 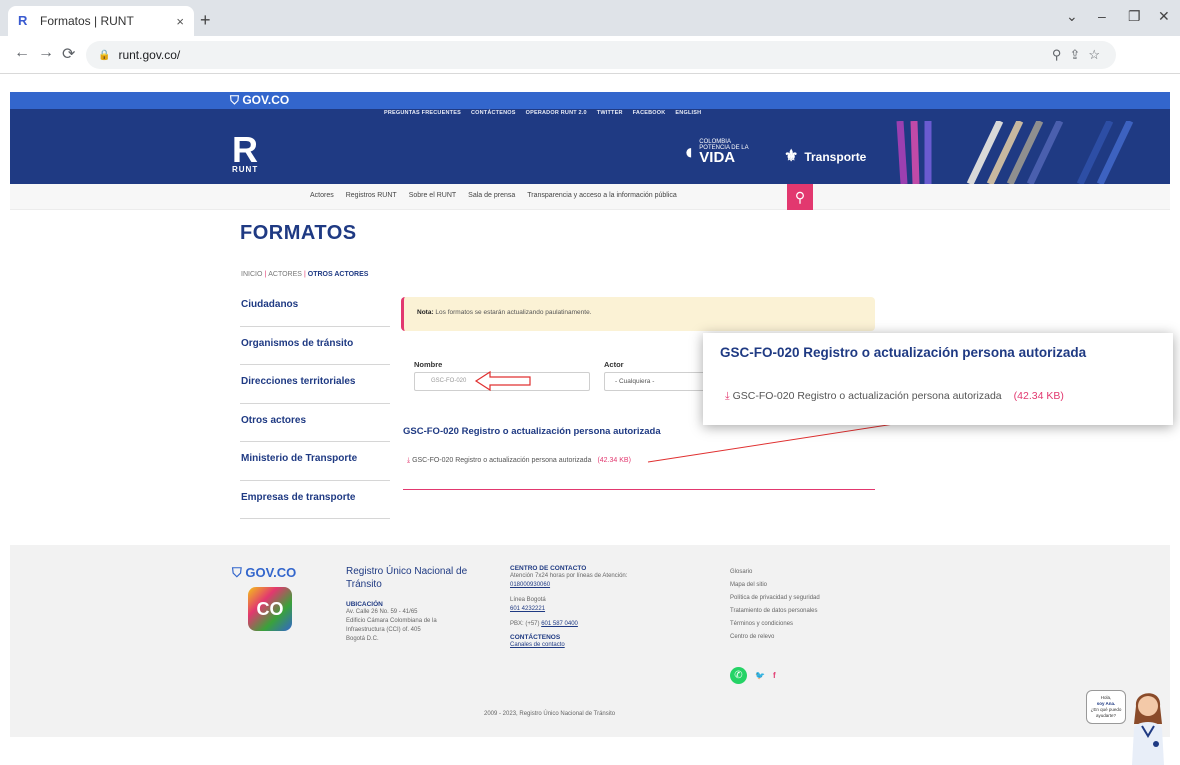 I want to click on top-link-faq: PREGUNTAS FRECUENTES, so click(x=422, y=113).